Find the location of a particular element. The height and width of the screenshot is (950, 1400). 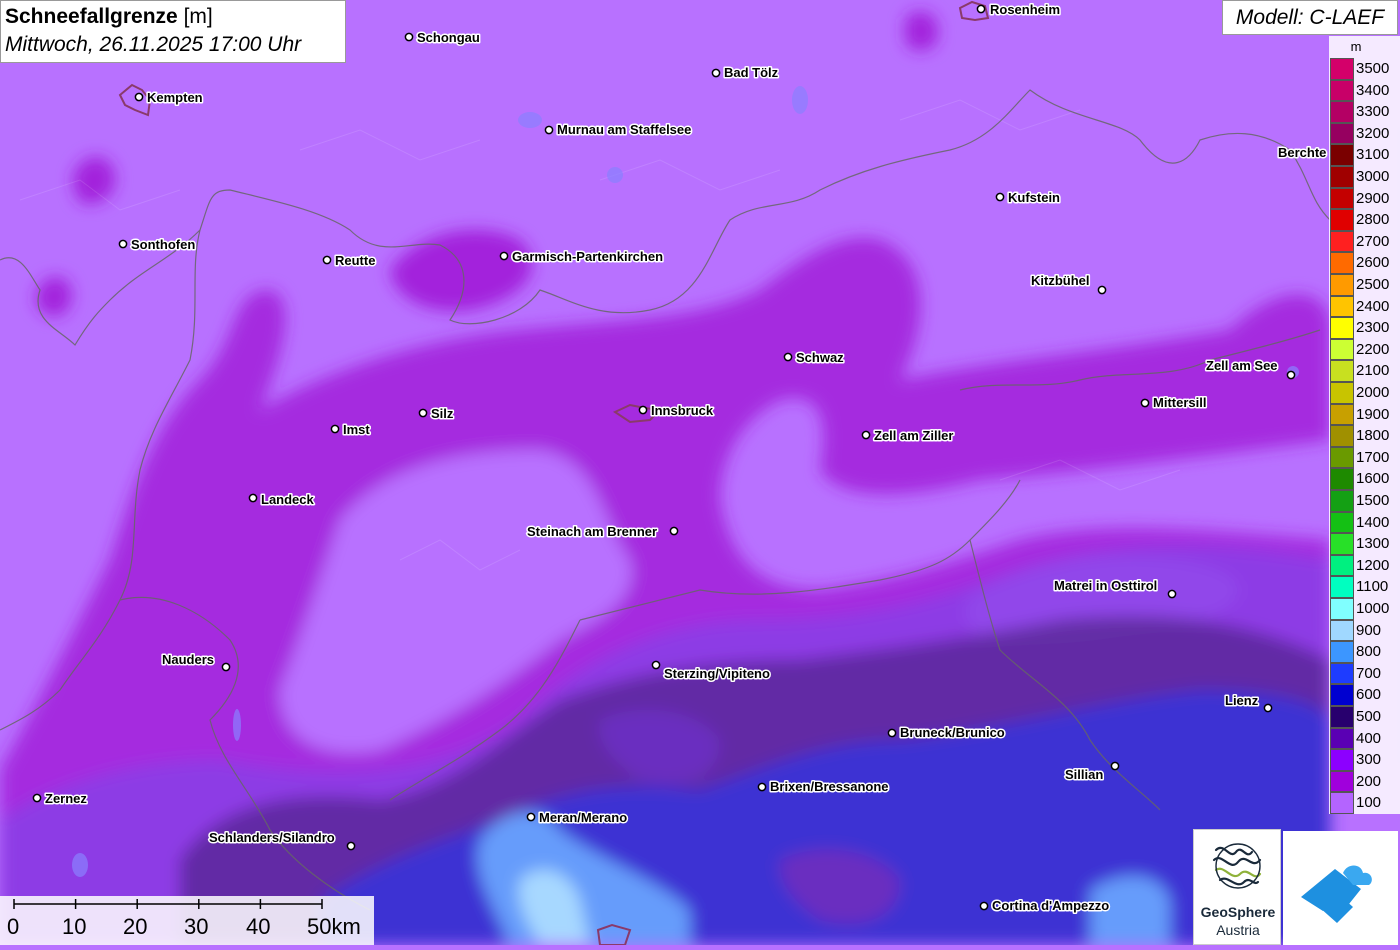

legend-value: 500 is located at coordinates (1369, 716).